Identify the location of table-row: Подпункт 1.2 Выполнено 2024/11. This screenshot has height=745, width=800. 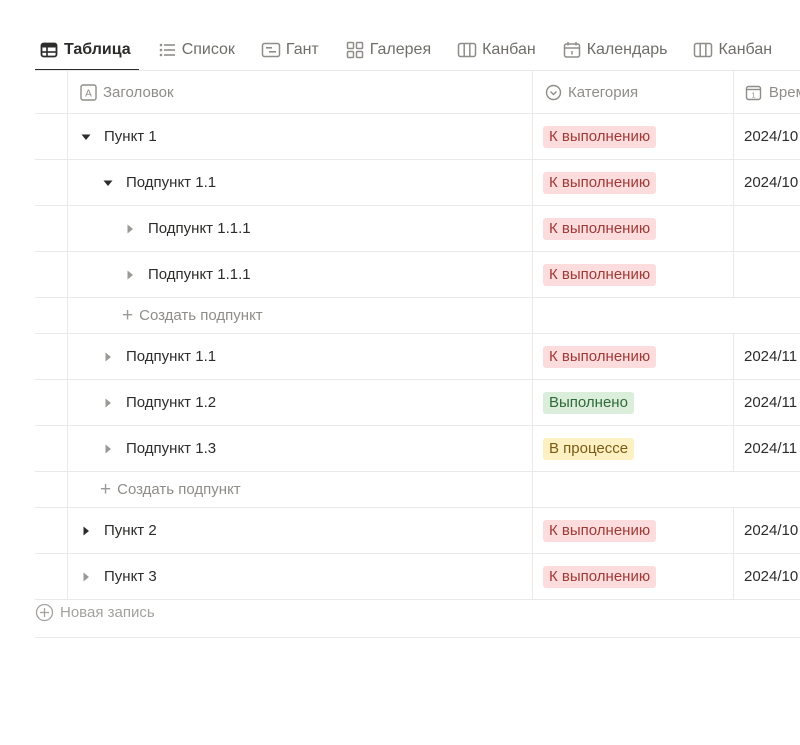
(417, 403).